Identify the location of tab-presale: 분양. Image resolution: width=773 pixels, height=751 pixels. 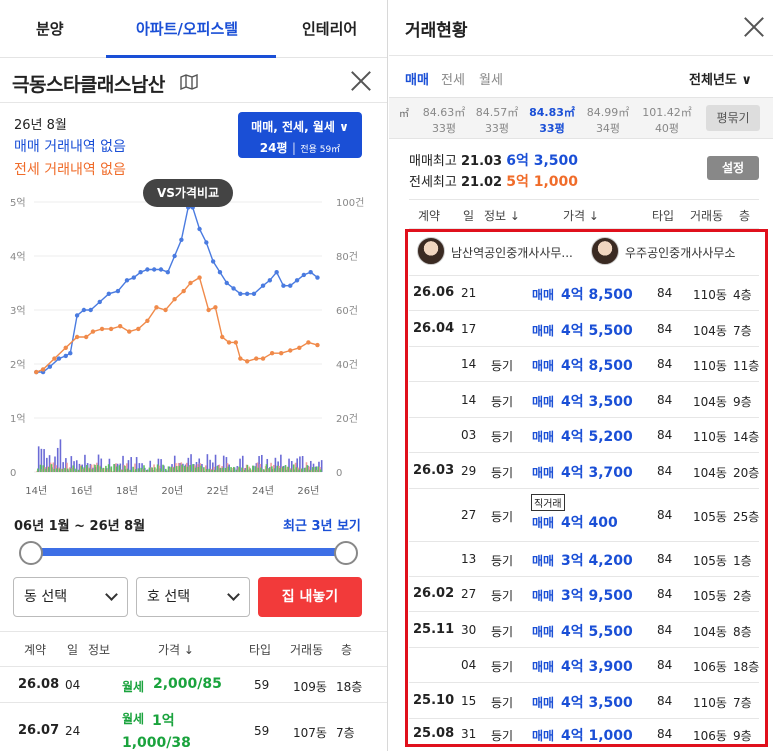
(50, 28).